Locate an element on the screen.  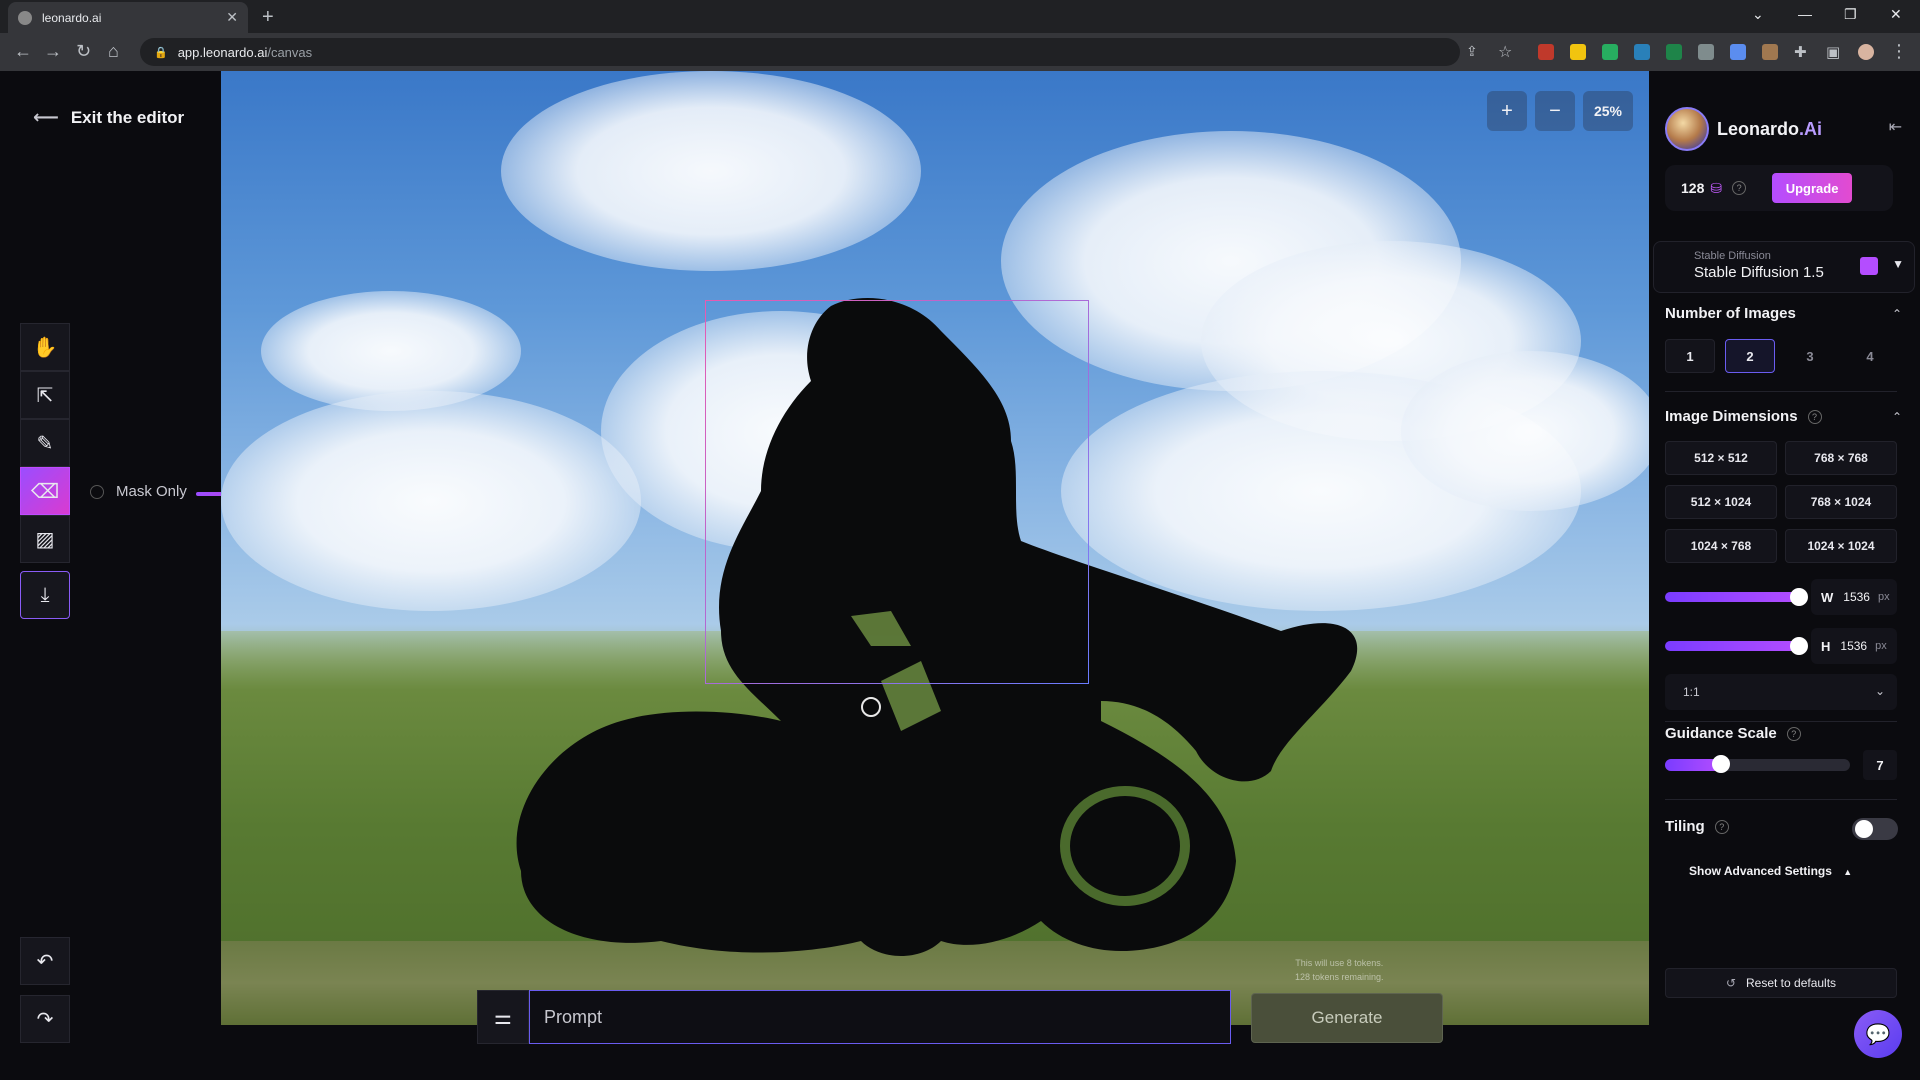
model-selector: Stable Diffusion Stable Diffusion 1.5 ▼ is located at coordinates (1784, 267).